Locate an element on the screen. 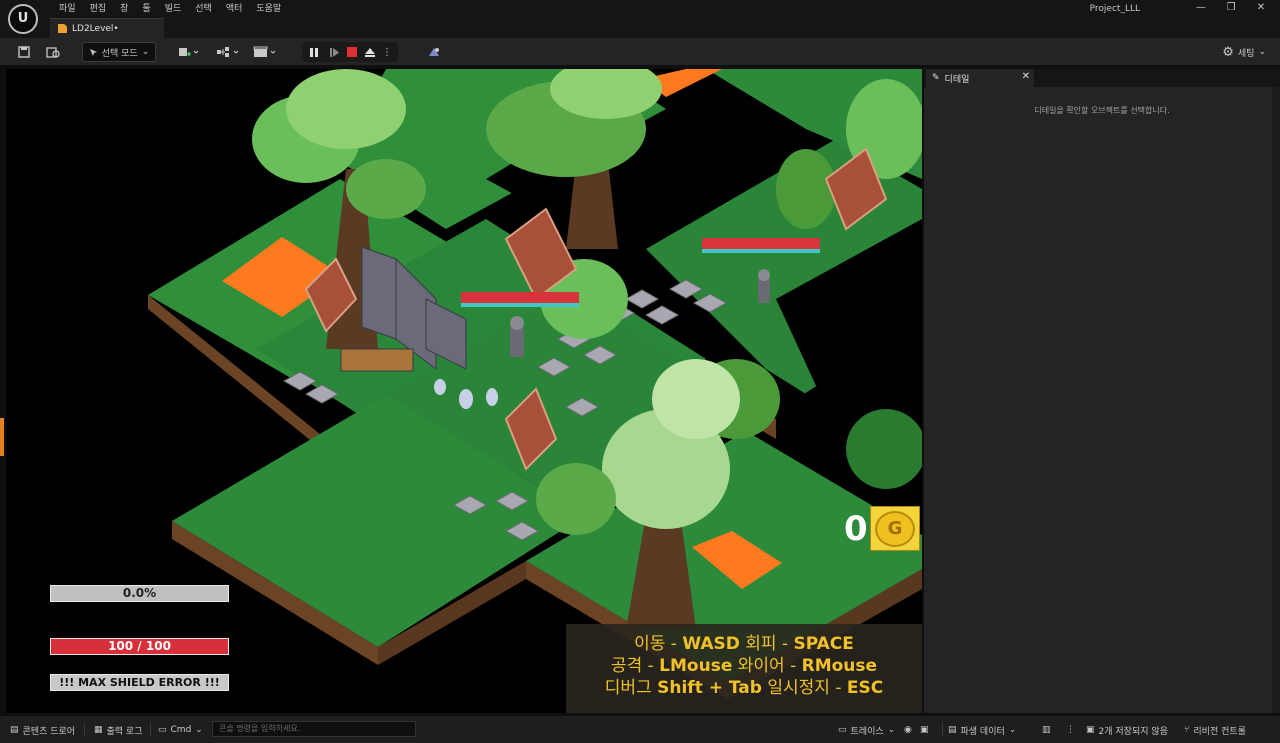 The image size is (1280, 743). gold-coin-icon: G is located at coordinates (895, 528).